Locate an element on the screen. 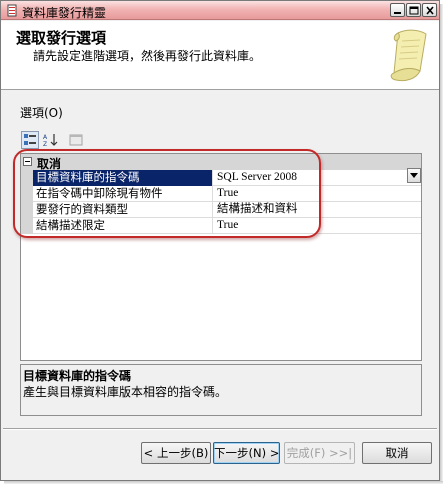 The image size is (443, 484). maximize-icon is located at coordinates (414, 10).